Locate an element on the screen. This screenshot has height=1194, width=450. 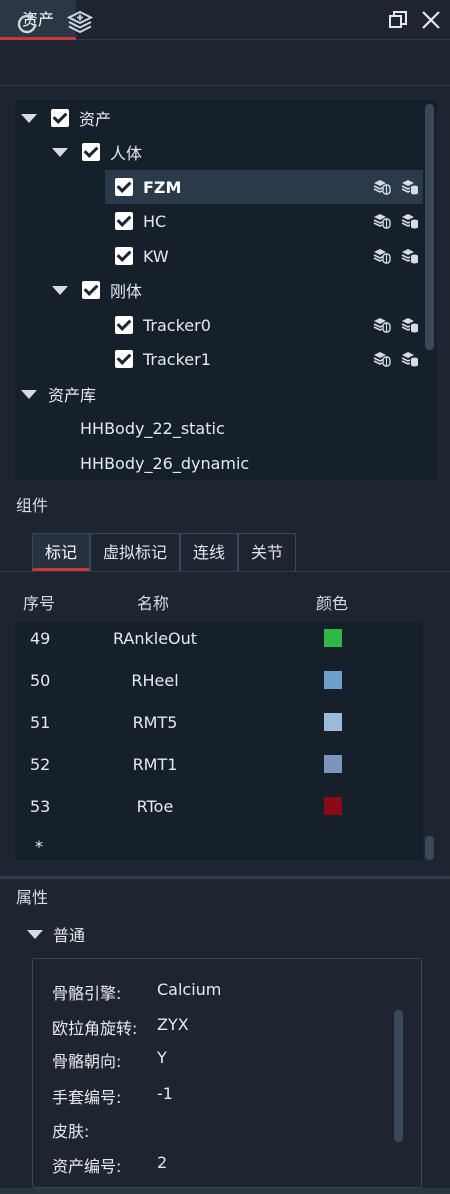
table-row: 52 RMT1 is located at coordinates (219, 766).